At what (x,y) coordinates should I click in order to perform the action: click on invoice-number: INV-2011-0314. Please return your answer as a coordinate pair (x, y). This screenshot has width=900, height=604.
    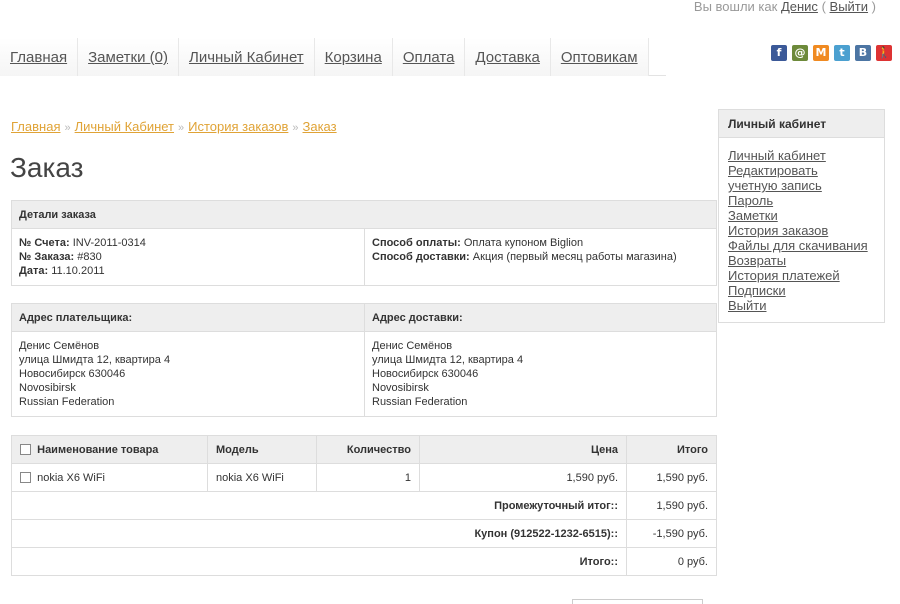
    Looking at the image, I should click on (109, 243).